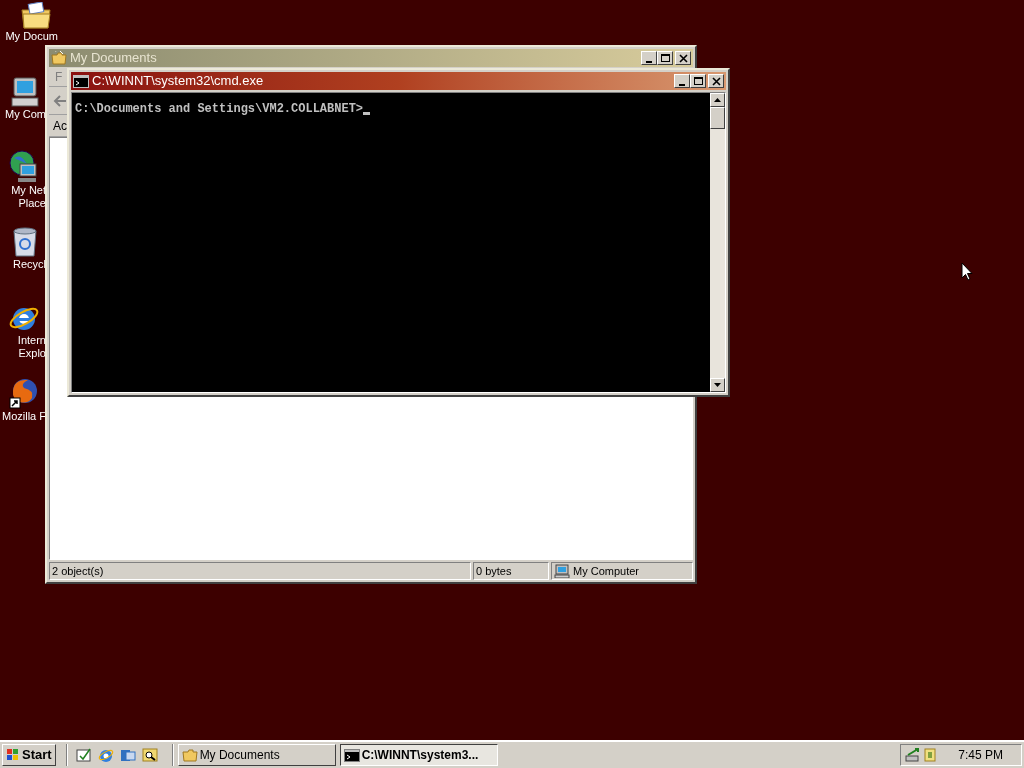 This screenshot has height=768, width=1024. What do you see at coordinates (31, 36) in the screenshot?
I see `desktop-icon-label: My Docum` at bounding box center [31, 36].